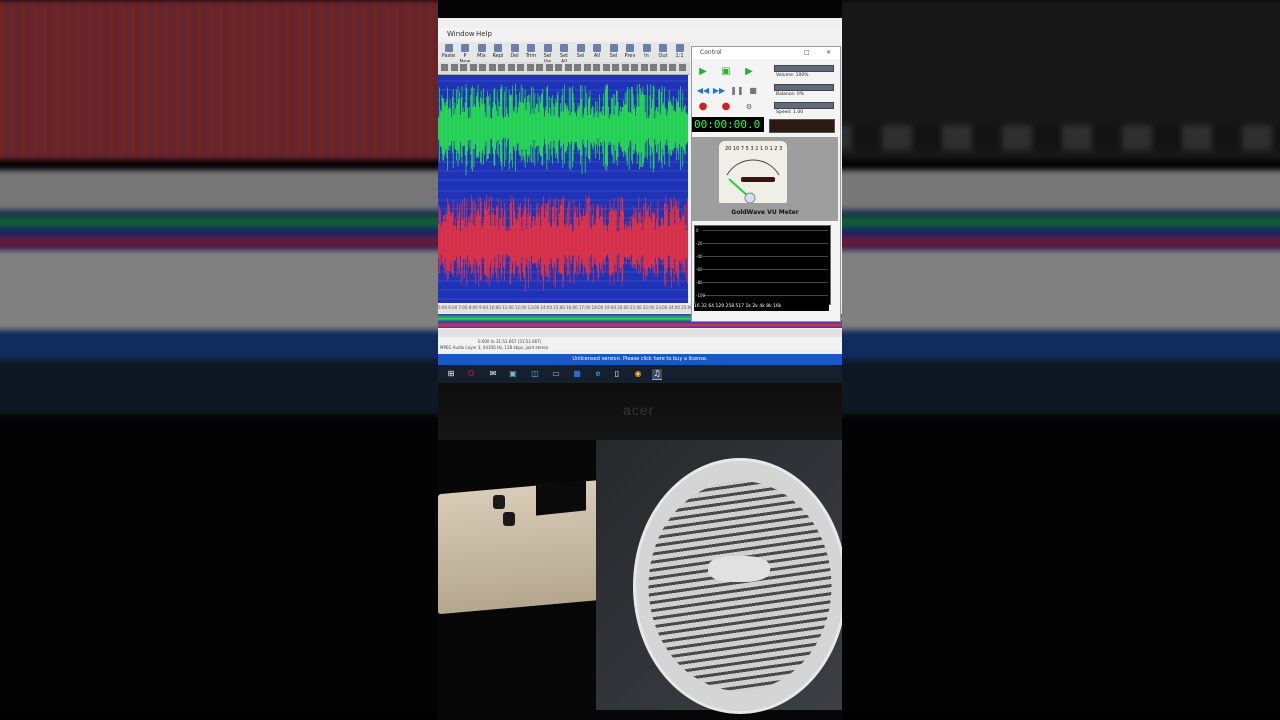 The image size is (1280, 720). I want to click on balance-slider, so click(804, 87).